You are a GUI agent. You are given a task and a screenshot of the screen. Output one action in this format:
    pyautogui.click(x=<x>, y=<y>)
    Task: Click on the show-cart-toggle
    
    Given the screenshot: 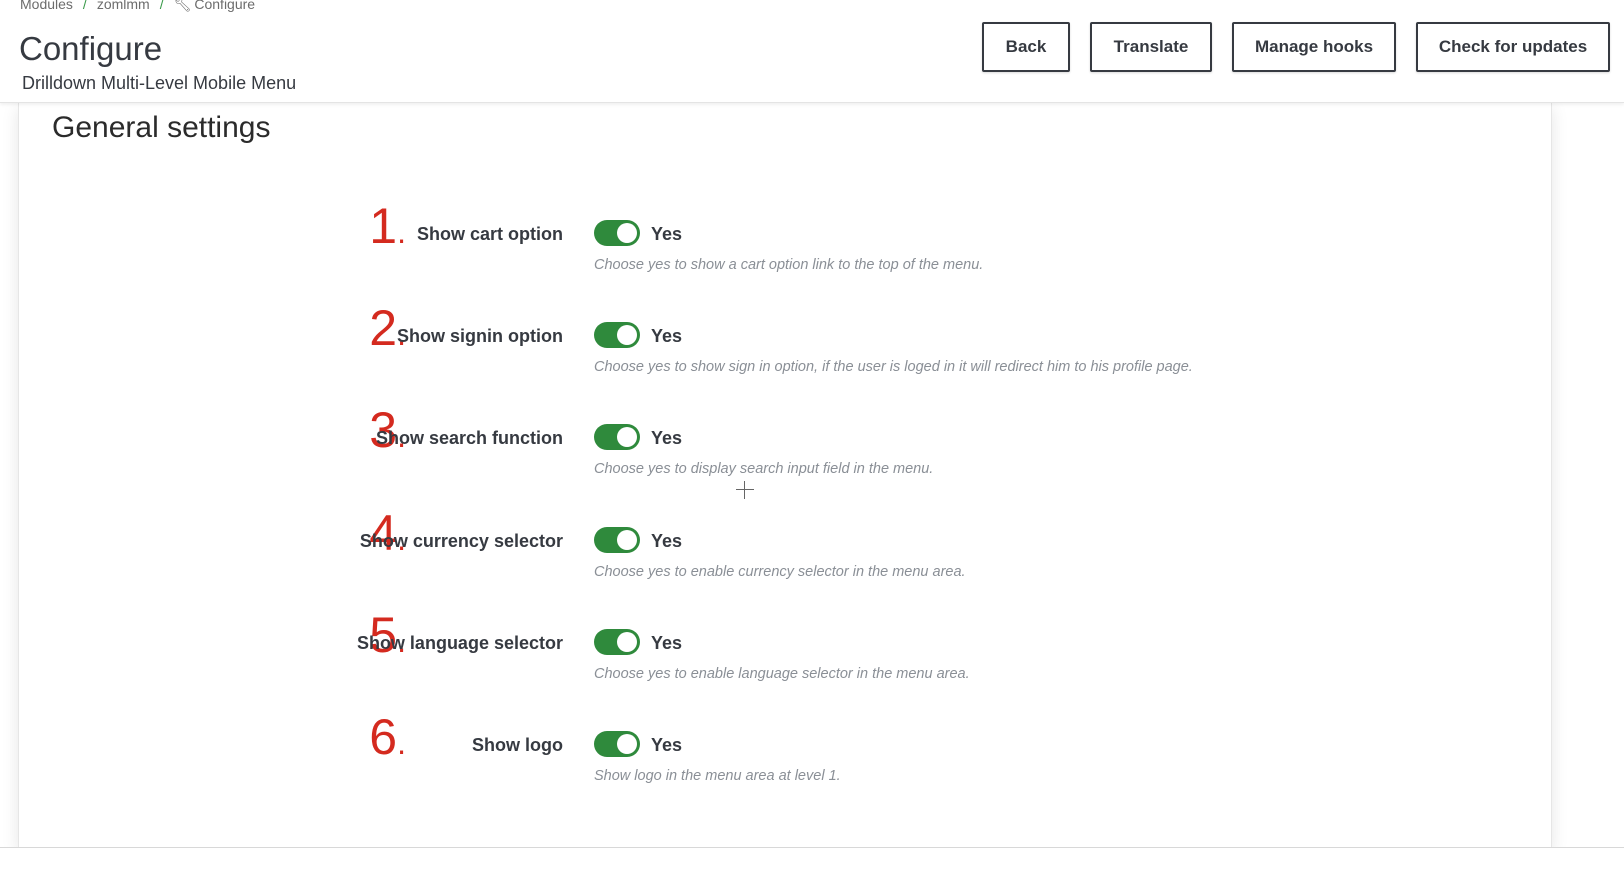 What is the action you would take?
    pyautogui.click(x=617, y=233)
    